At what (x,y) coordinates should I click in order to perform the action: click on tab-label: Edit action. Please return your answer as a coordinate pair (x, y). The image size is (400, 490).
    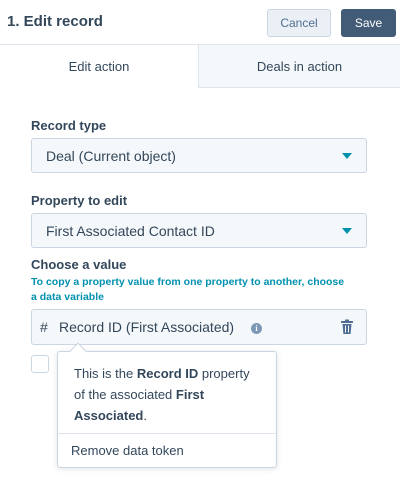
    Looking at the image, I should click on (99, 66).